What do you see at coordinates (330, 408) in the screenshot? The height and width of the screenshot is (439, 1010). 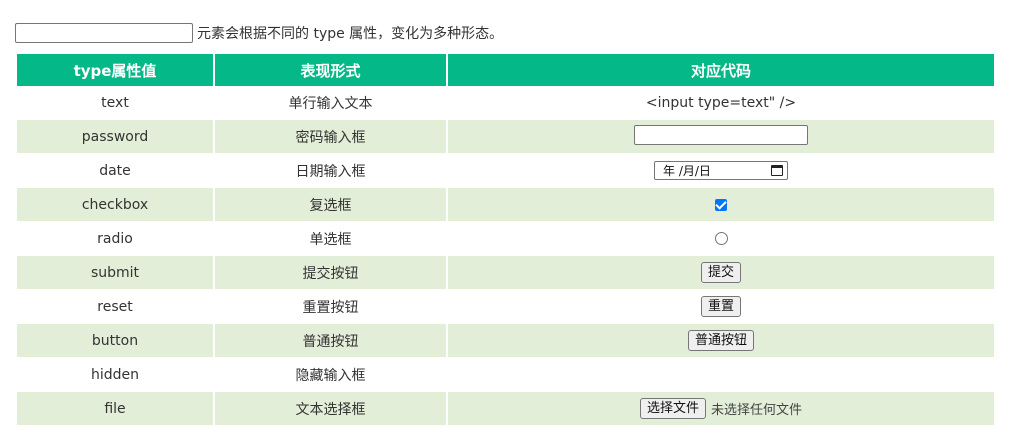 I see `cell-form: 文本选择框` at bounding box center [330, 408].